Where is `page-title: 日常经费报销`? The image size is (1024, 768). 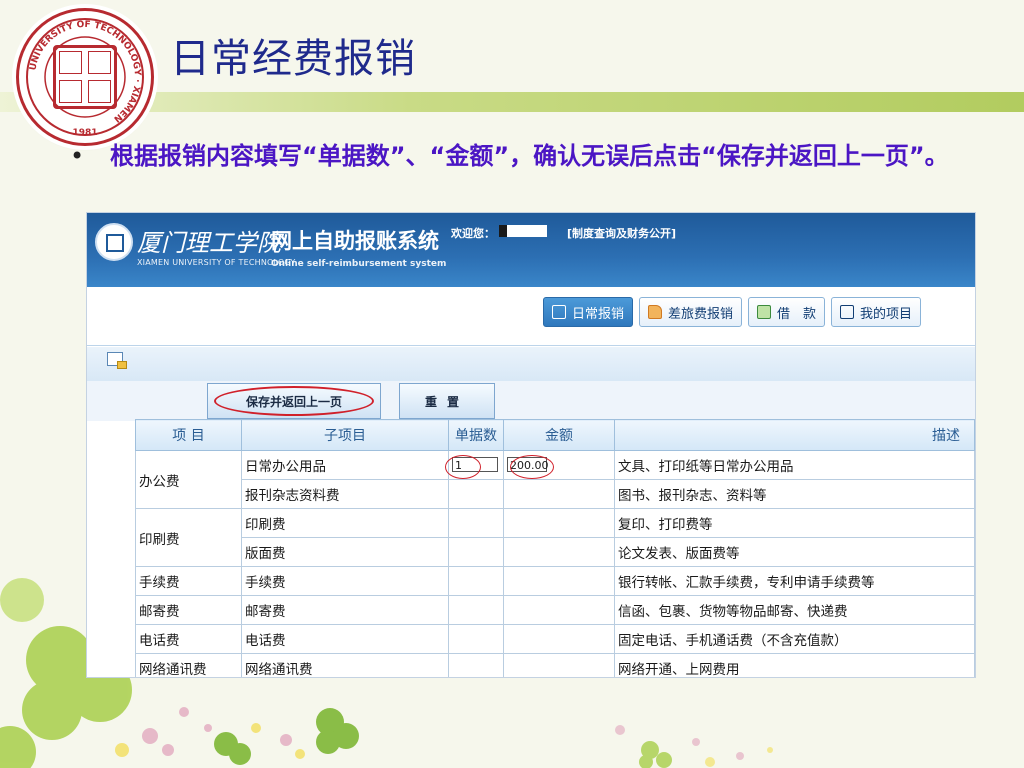 page-title: 日常经费报销 is located at coordinates (293, 59).